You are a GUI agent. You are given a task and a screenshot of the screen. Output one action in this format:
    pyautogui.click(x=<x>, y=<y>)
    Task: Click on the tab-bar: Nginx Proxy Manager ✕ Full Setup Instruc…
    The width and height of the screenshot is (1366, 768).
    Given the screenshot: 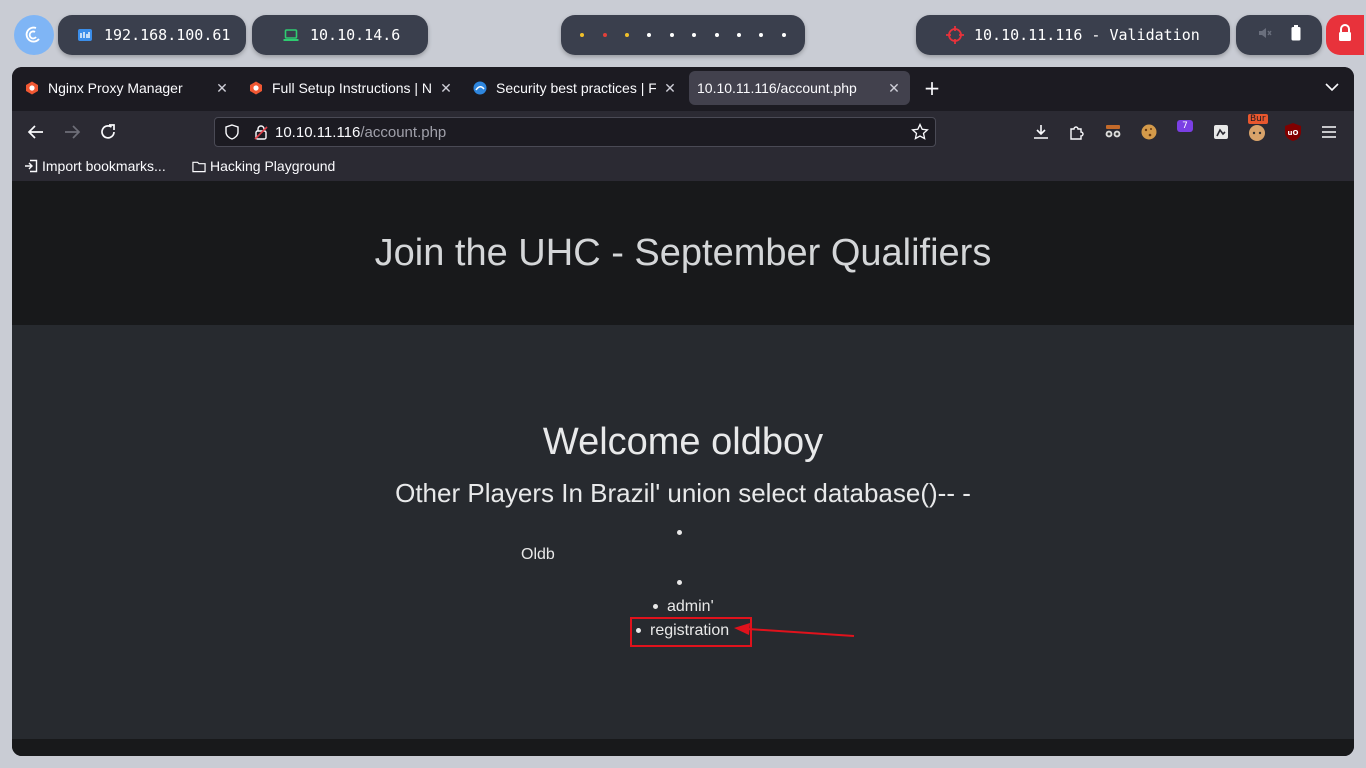 What is the action you would take?
    pyautogui.click(x=683, y=89)
    